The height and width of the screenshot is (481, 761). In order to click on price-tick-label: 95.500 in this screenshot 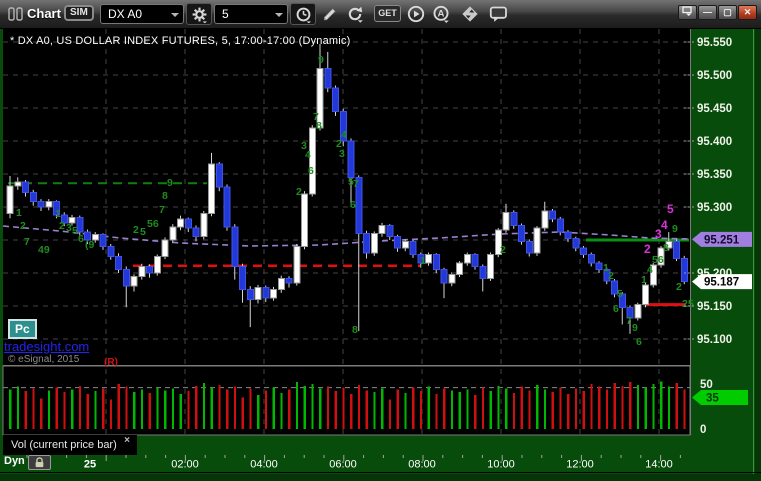, I will do `click(714, 76)`.